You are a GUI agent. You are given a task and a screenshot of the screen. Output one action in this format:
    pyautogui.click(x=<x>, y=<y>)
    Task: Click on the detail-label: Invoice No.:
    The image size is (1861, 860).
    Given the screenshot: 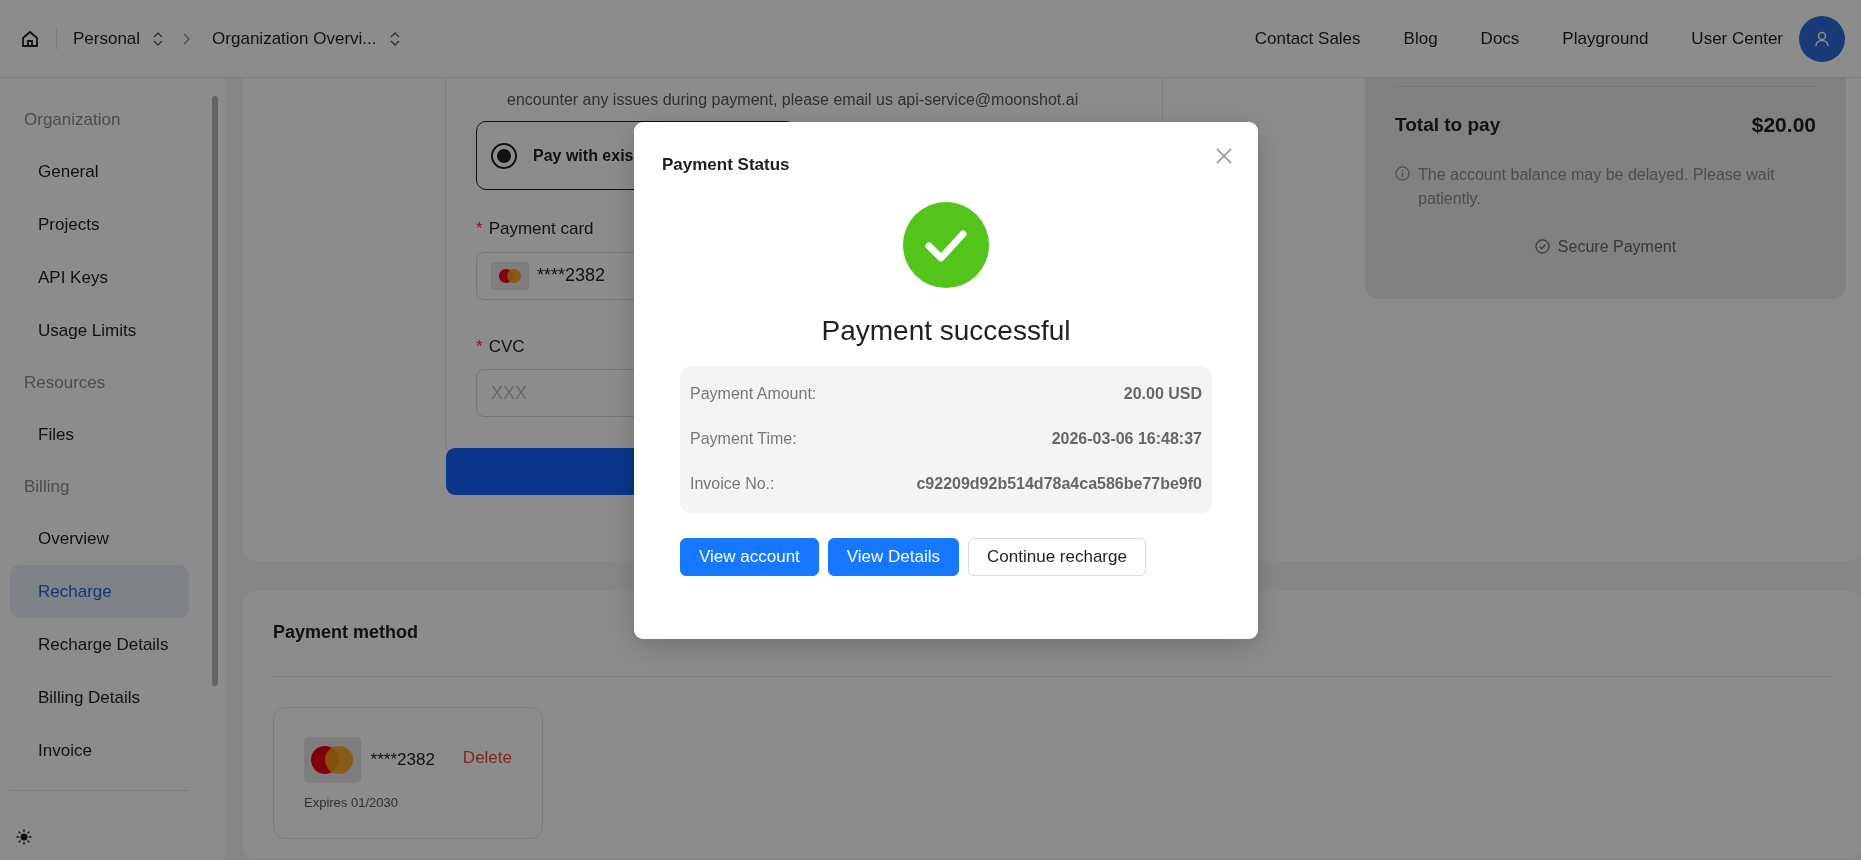 What is the action you would take?
    pyautogui.click(x=732, y=484)
    